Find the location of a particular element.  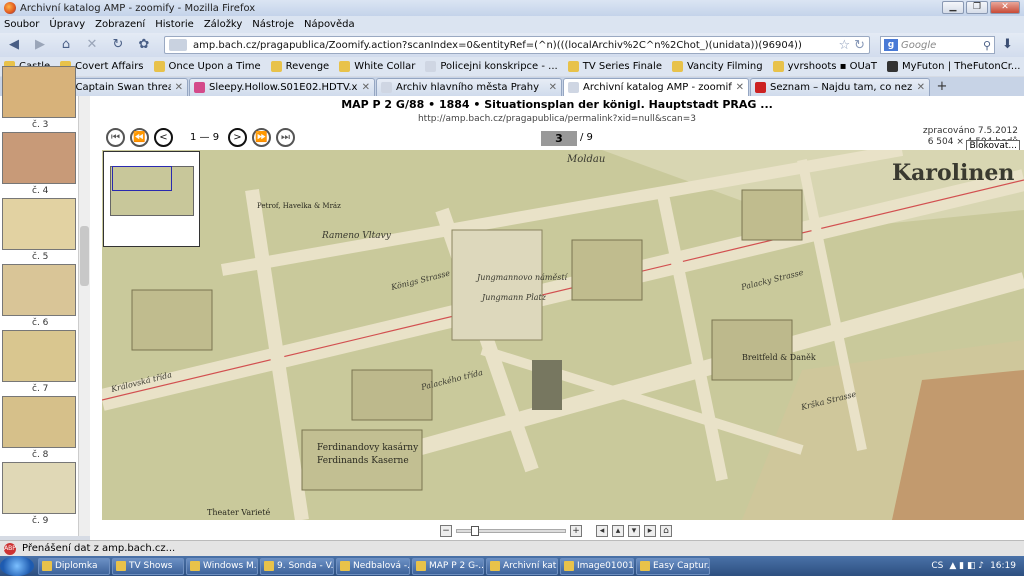

language-indicator: CS is located at coordinates (937, 566).